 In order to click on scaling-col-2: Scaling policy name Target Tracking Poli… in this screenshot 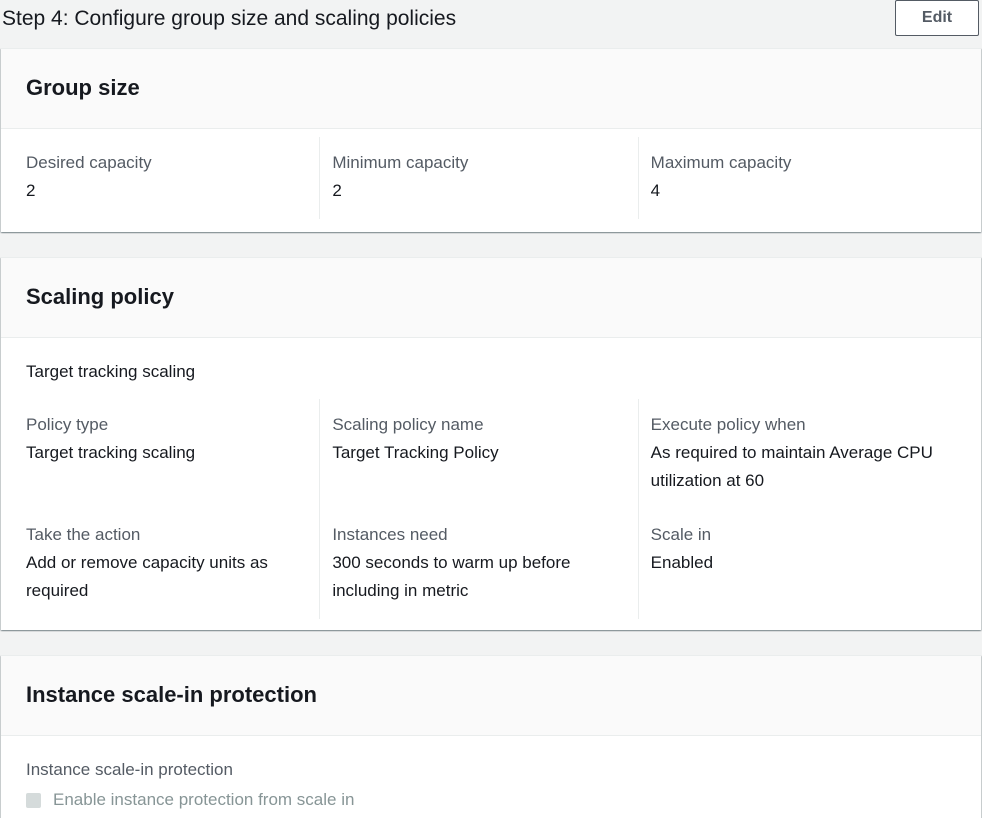, I will do `click(478, 509)`.